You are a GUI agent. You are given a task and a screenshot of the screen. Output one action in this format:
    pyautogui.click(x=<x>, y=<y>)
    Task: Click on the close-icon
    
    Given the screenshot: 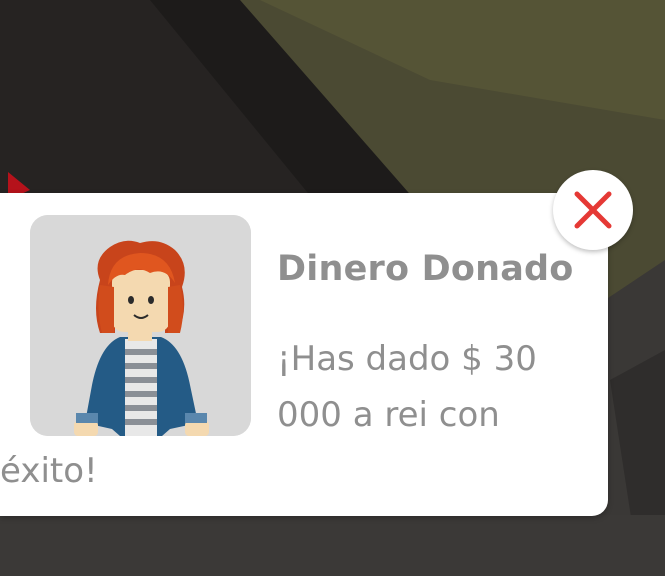 What is the action you would take?
    pyautogui.click(x=593, y=210)
    